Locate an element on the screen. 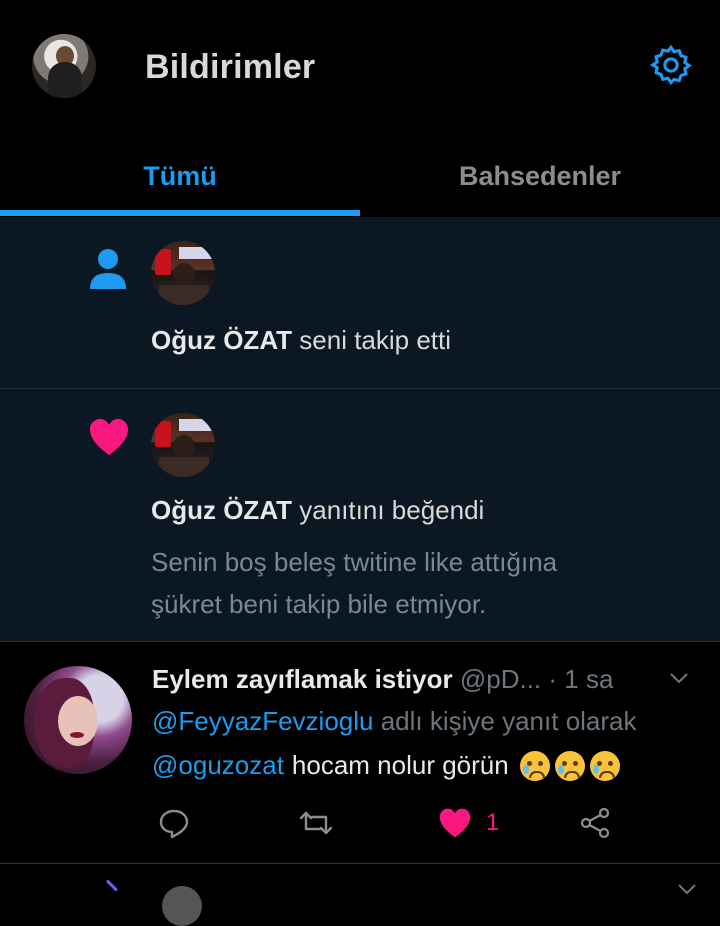 Image resolution: width=720 pixels, height=926 pixels. person-icon is located at coordinates (108, 269).